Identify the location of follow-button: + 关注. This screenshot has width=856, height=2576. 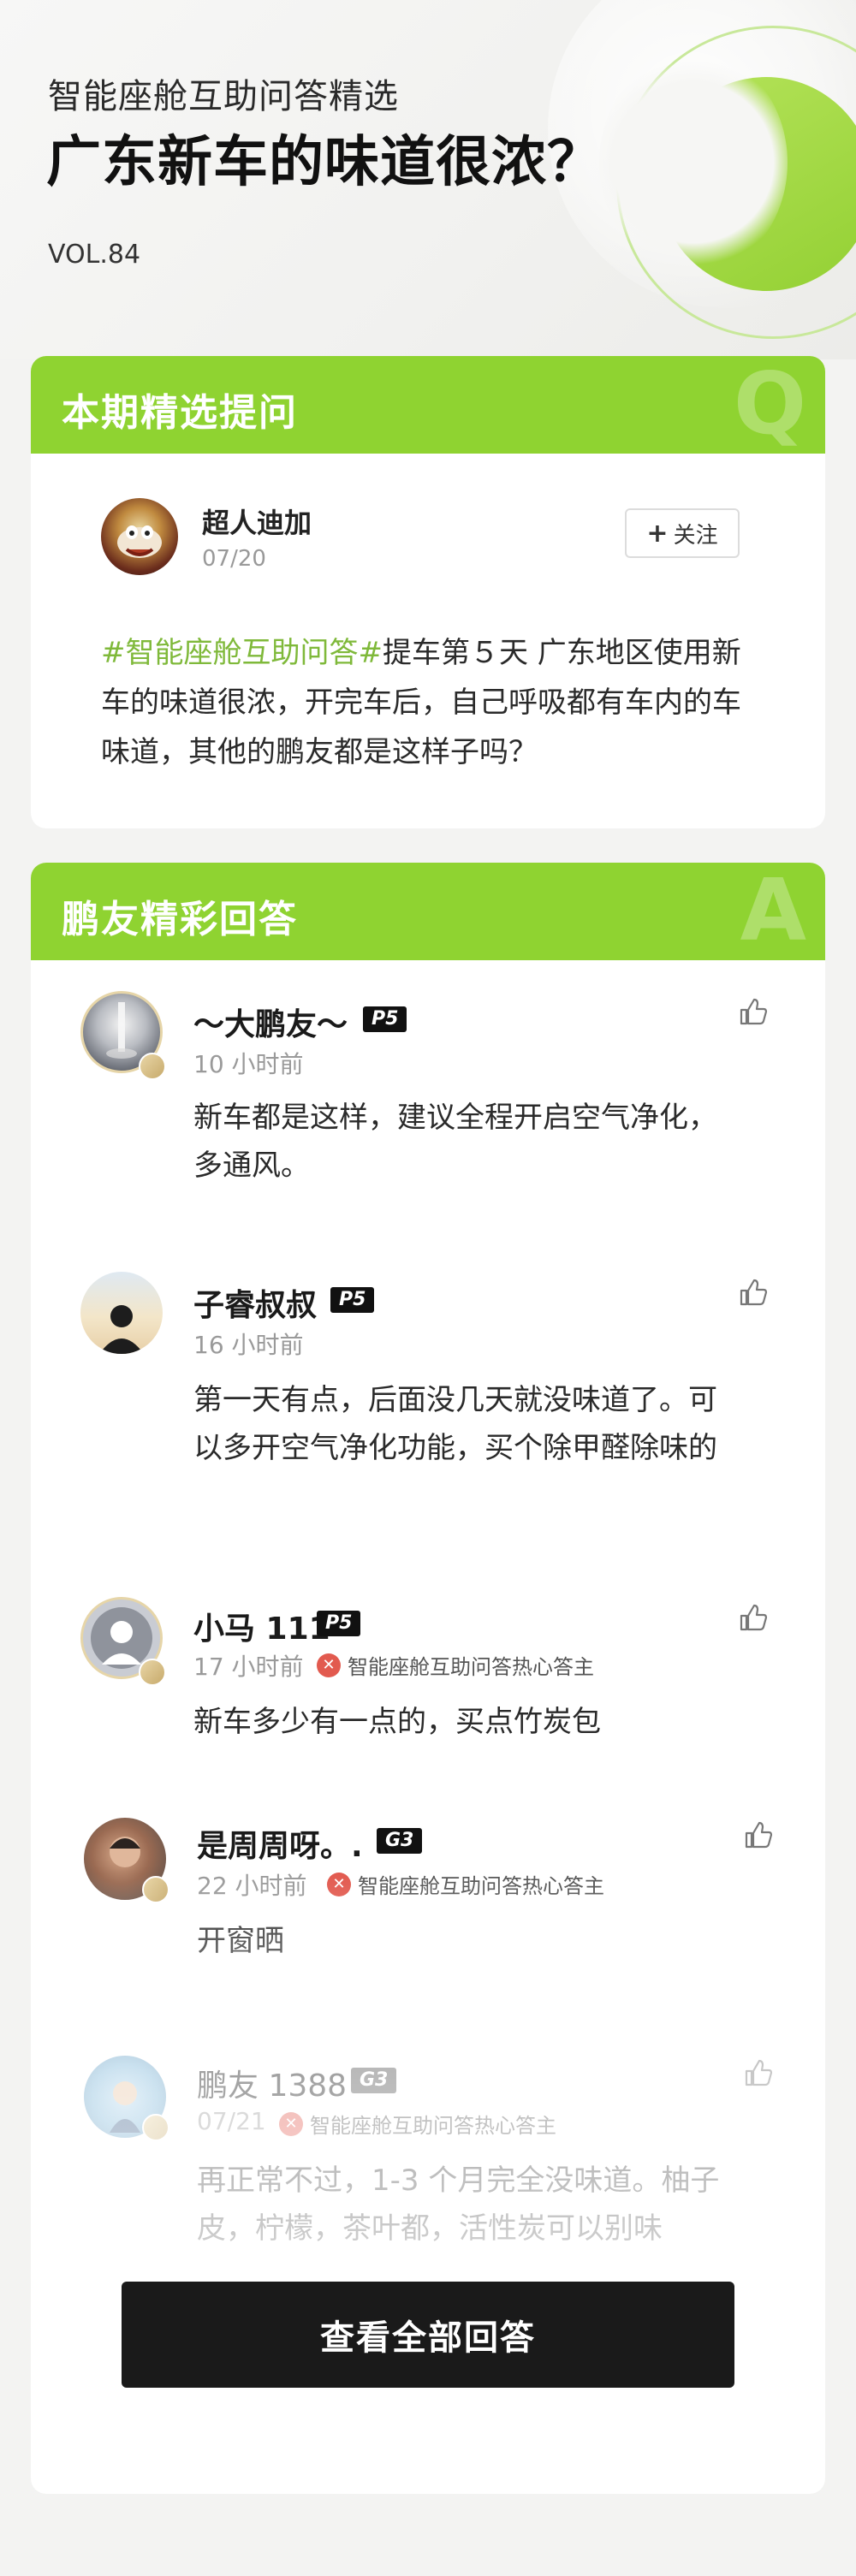
(682, 533).